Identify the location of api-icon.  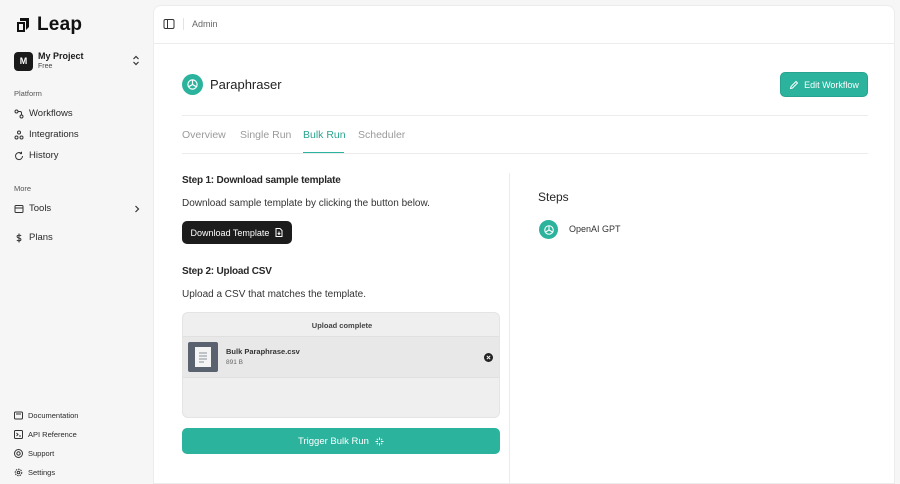
(18, 434).